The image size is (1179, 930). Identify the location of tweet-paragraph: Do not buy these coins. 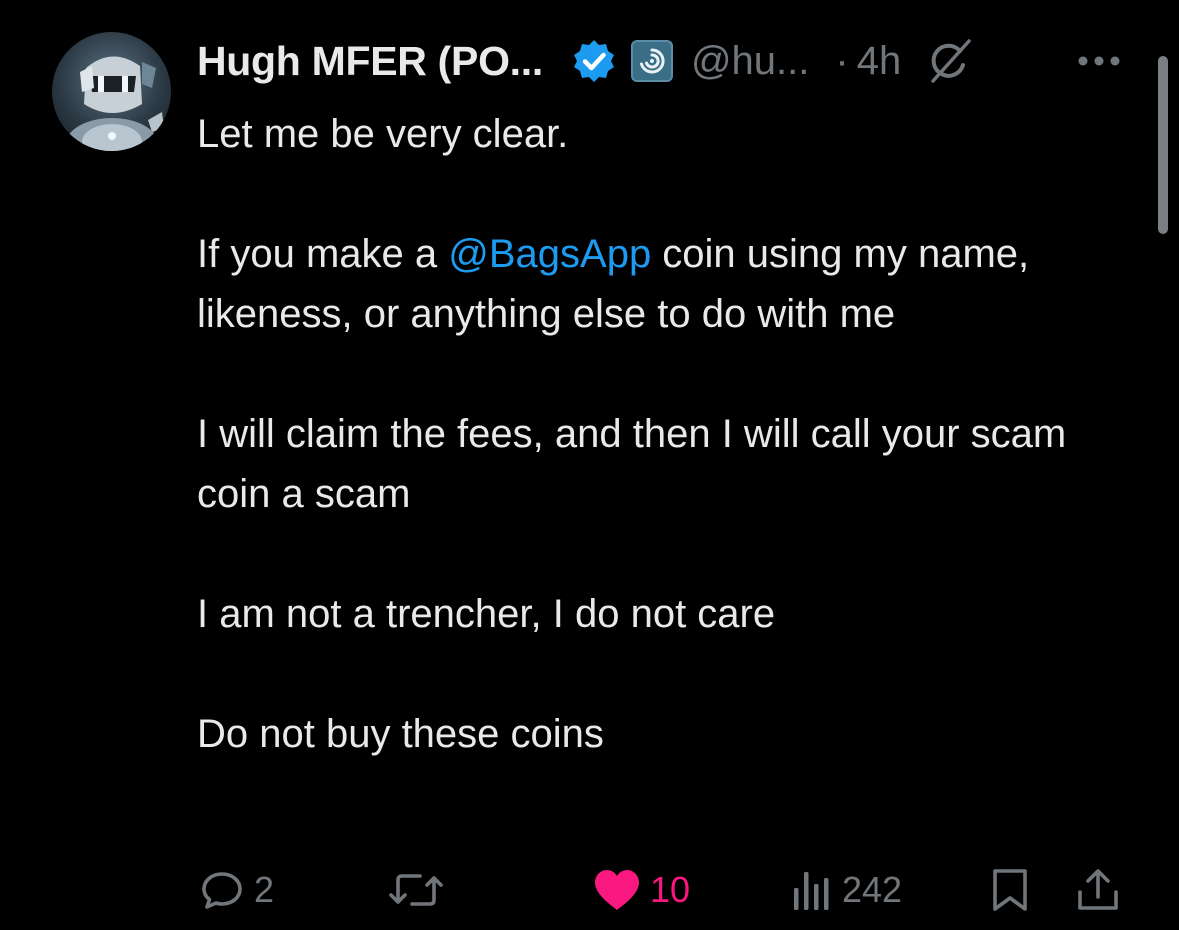
(400, 734).